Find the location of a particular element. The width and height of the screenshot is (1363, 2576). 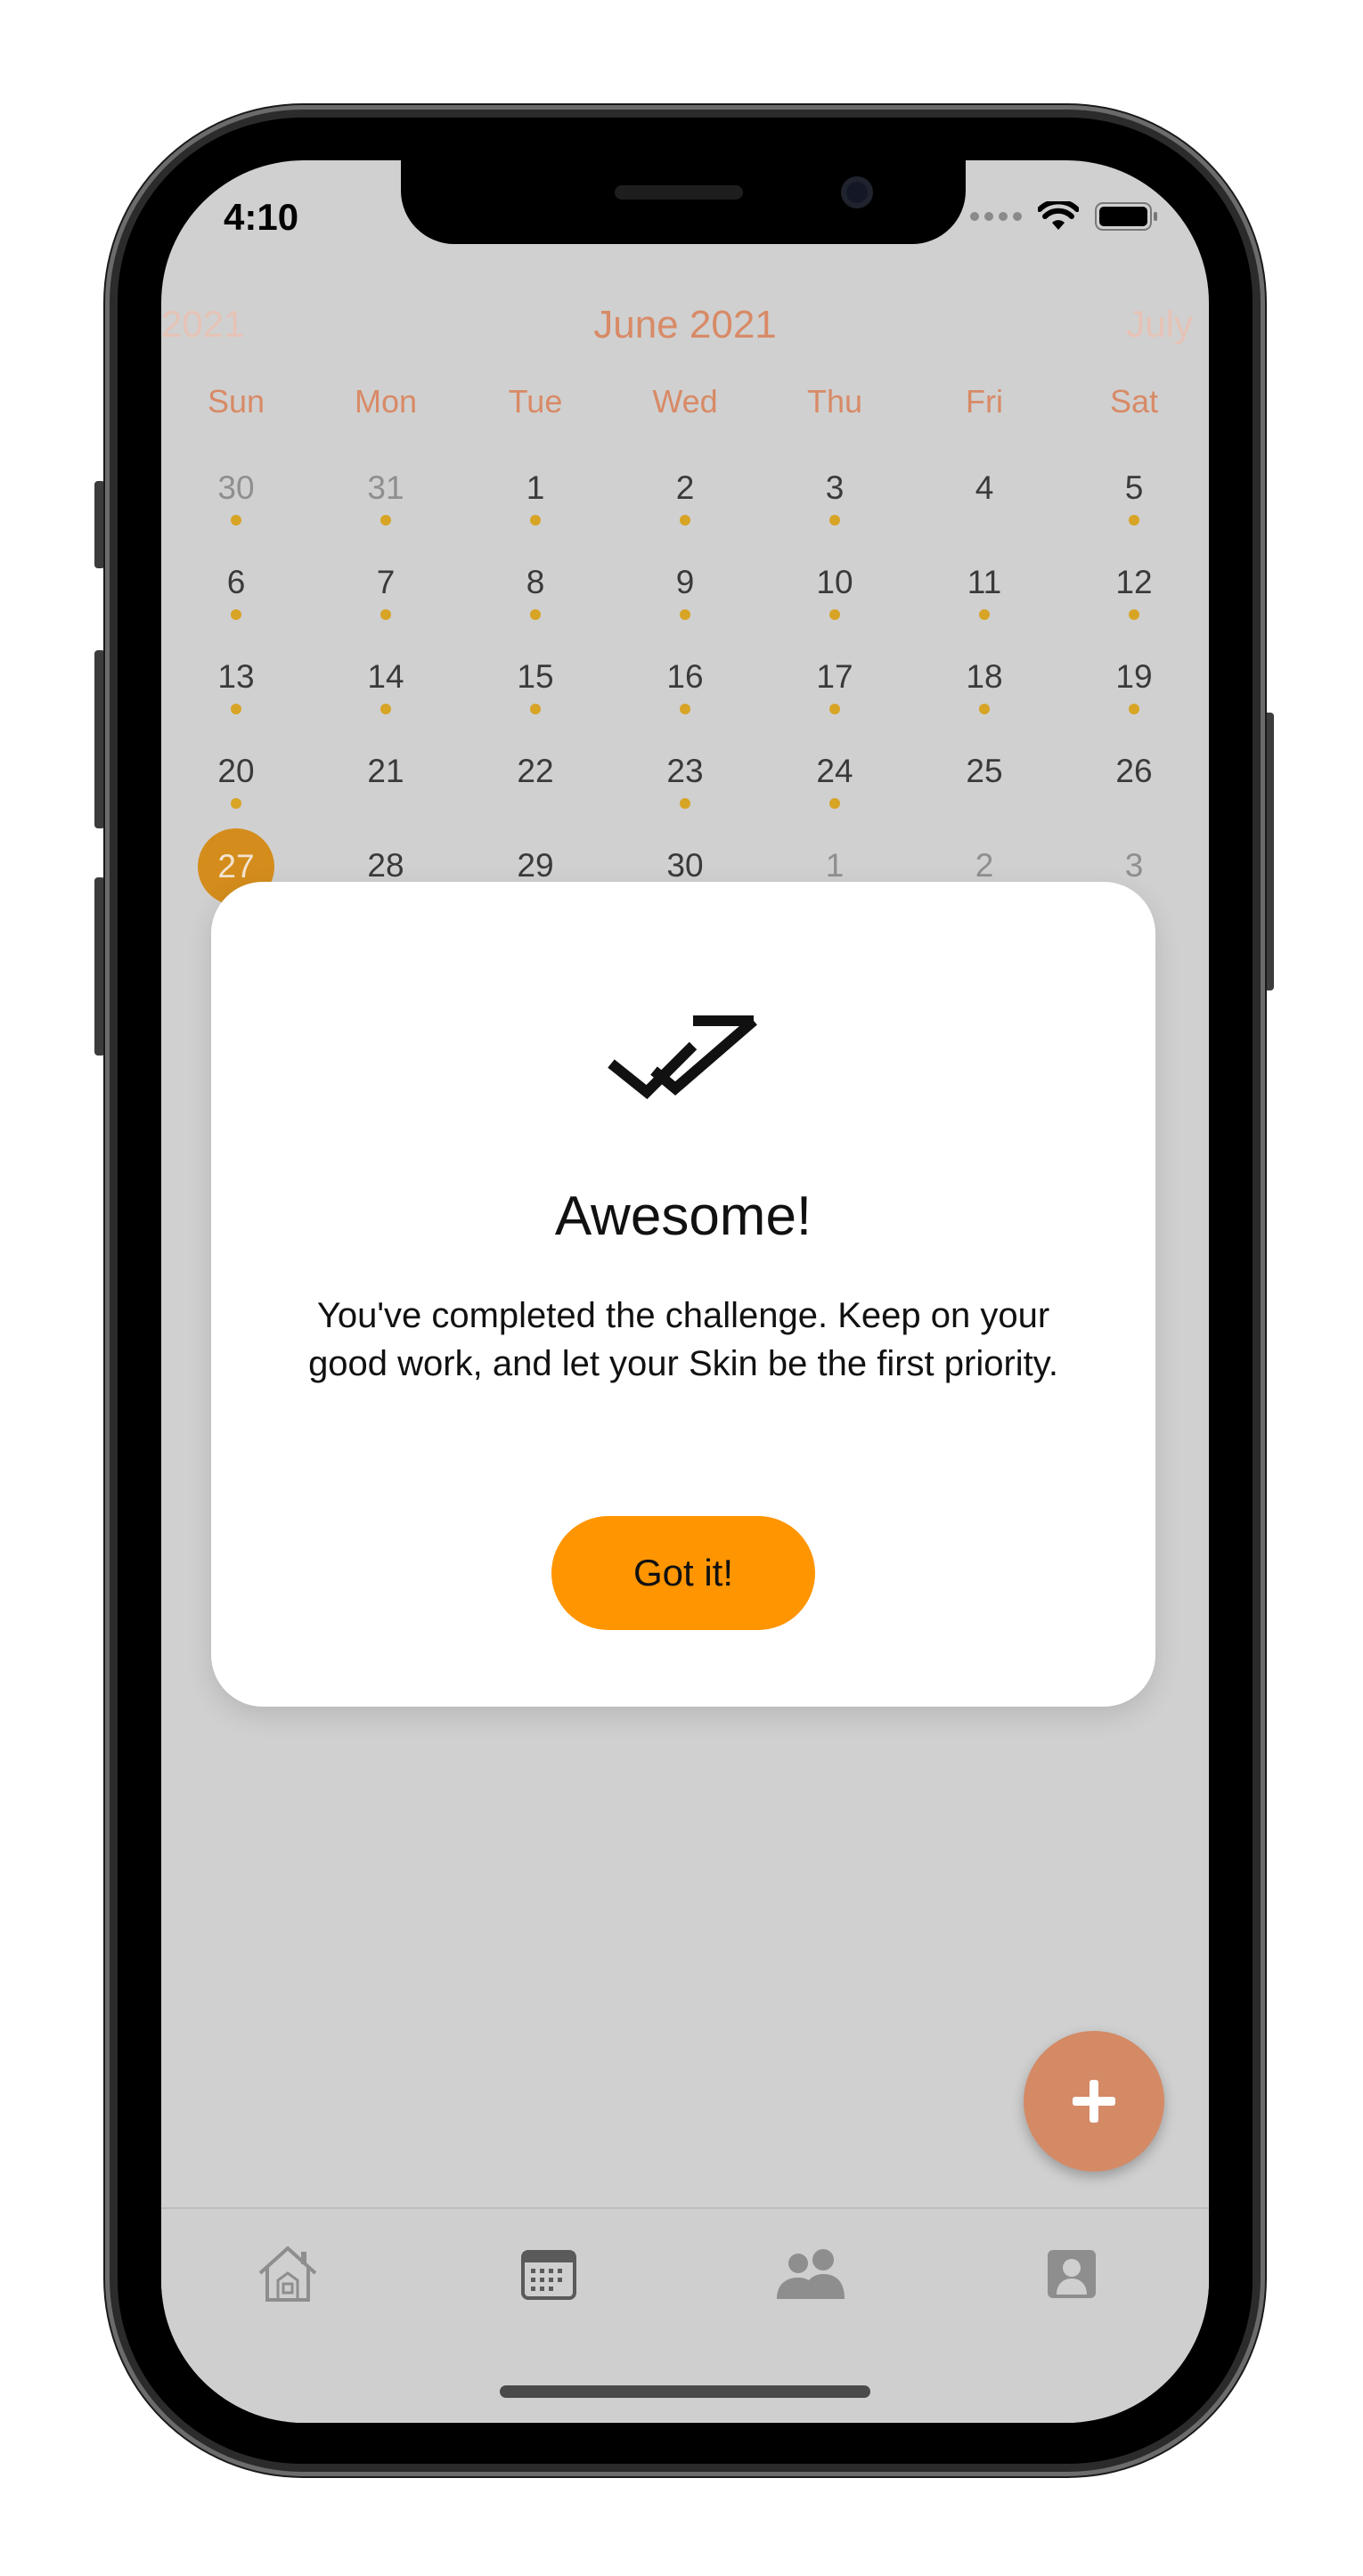

calendar-week-row: 6 7 8 9 10 11 12 is located at coordinates (685, 605).